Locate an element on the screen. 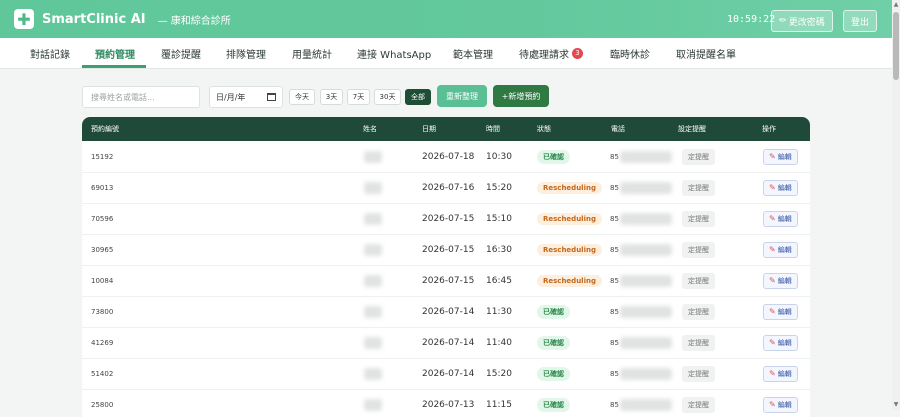 The height and width of the screenshot is (417, 900). tab-conversations: 對話記錄 is located at coordinates (50, 53).